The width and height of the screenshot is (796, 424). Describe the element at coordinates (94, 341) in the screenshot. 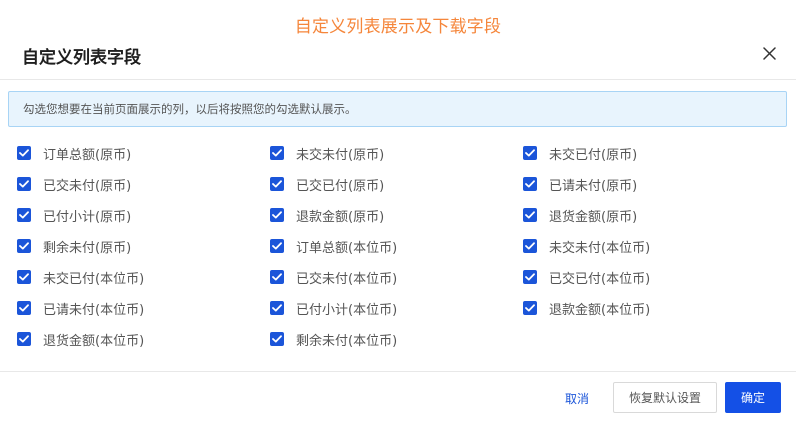

I see `column-option-label: 退货金额(本位币)` at that location.